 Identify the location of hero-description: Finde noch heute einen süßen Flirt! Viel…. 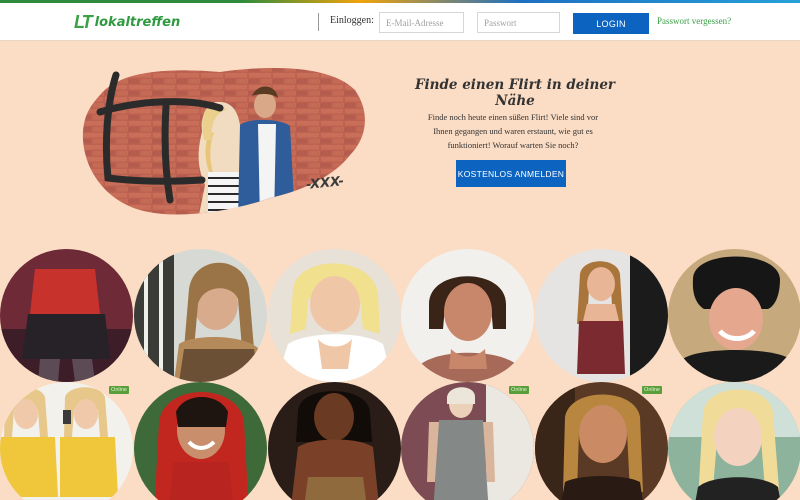
(513, 131).